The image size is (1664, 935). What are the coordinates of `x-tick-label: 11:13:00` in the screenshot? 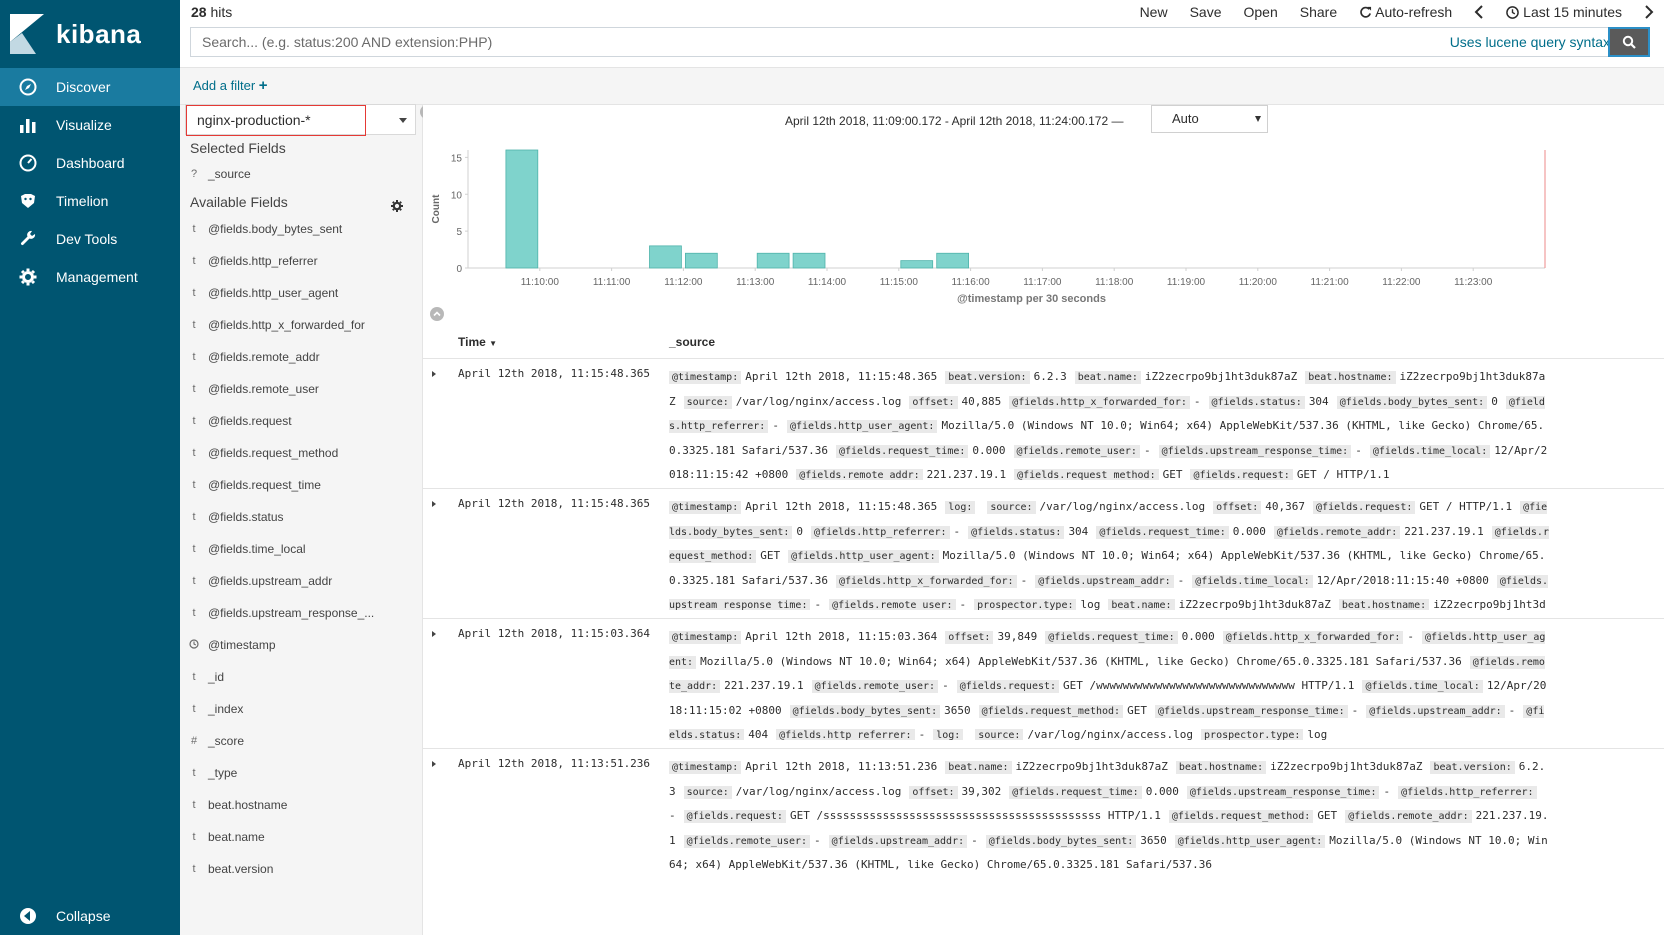 It's located at (755, 282).